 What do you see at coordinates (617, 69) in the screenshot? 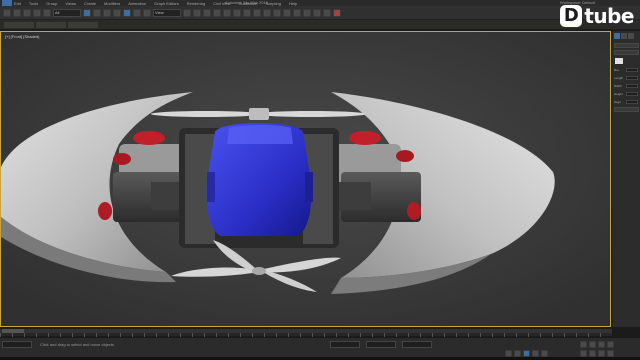
I see `param-label: Box` at bounding box center [617, 69].